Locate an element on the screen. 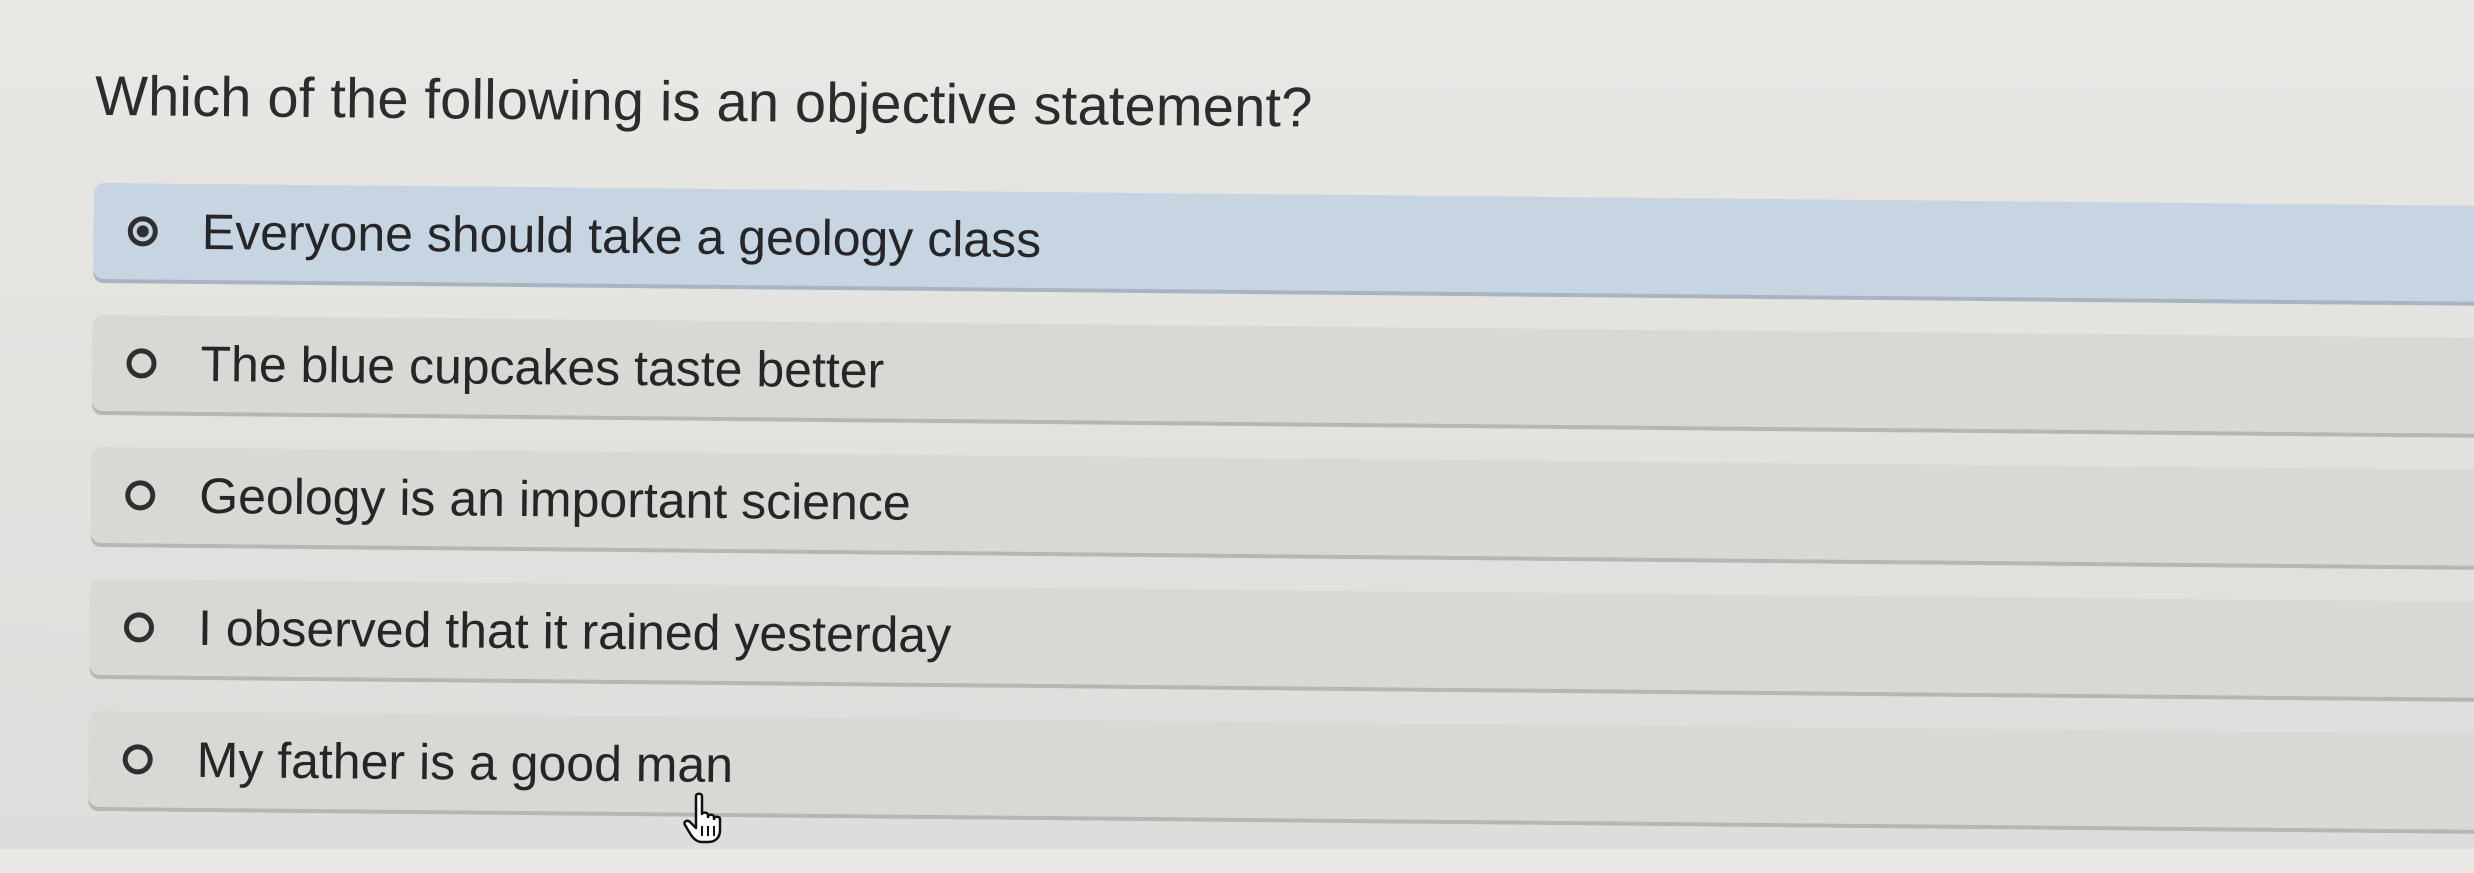  answer-option-3: Geology is an important science is located at coordinates (1282, 506).